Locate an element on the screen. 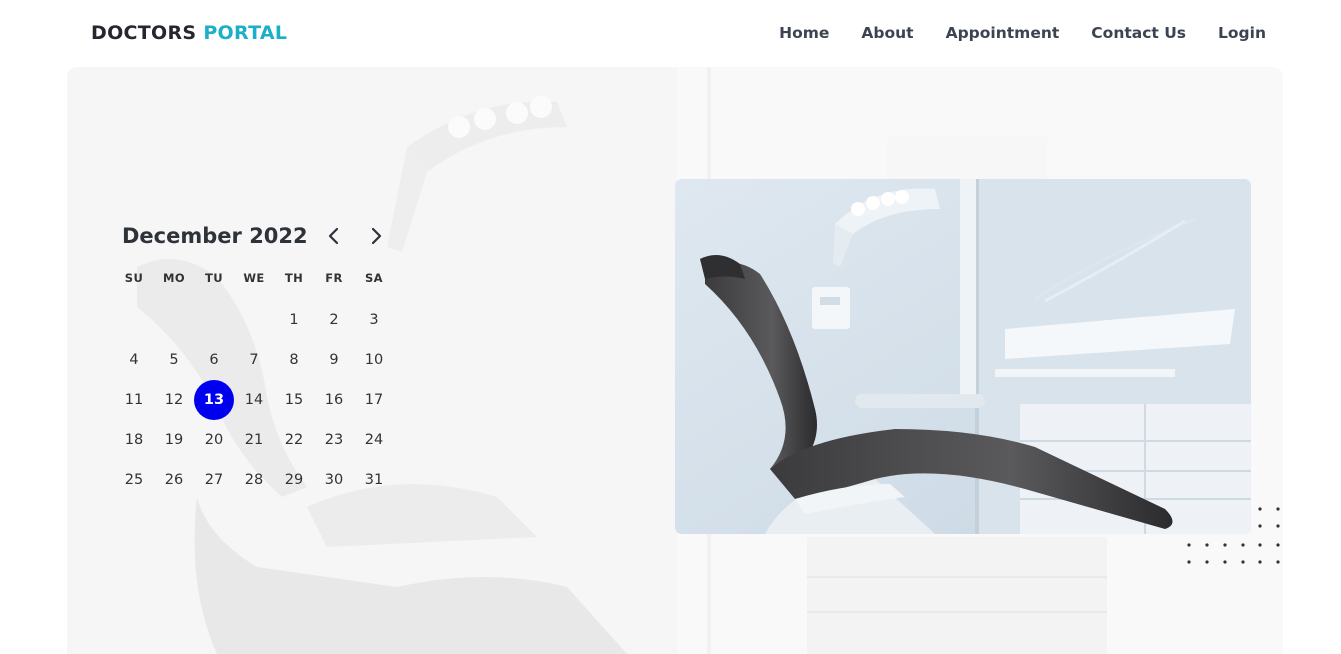 This screenshot has width=1341, height=654. calendar-day: 17 is located at coordinates (374, 400).